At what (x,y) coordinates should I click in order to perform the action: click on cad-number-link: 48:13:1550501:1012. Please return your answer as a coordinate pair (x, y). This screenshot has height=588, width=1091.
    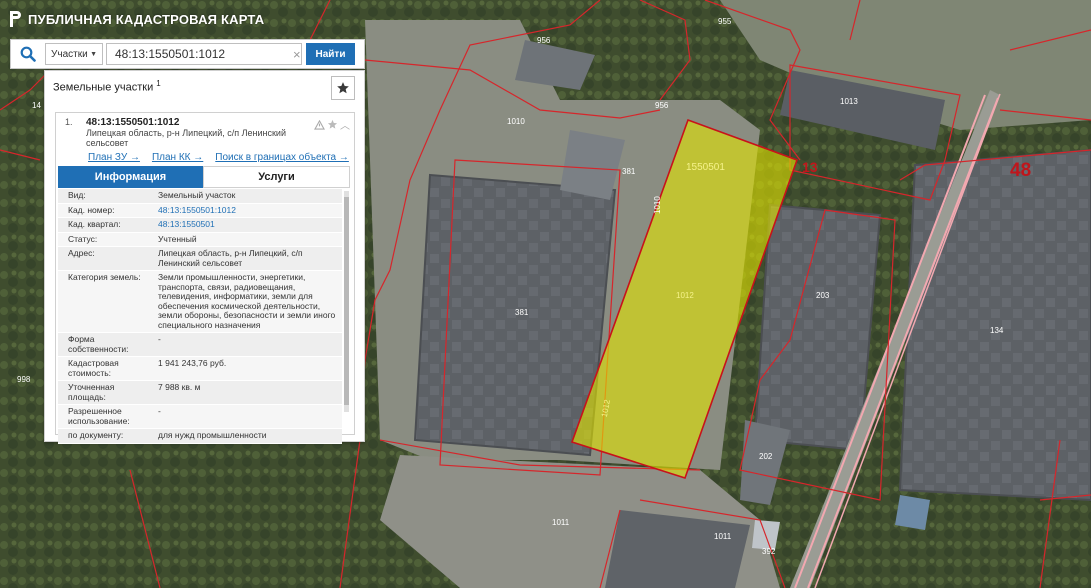
    Looking at the image, I should click on (248, 211).